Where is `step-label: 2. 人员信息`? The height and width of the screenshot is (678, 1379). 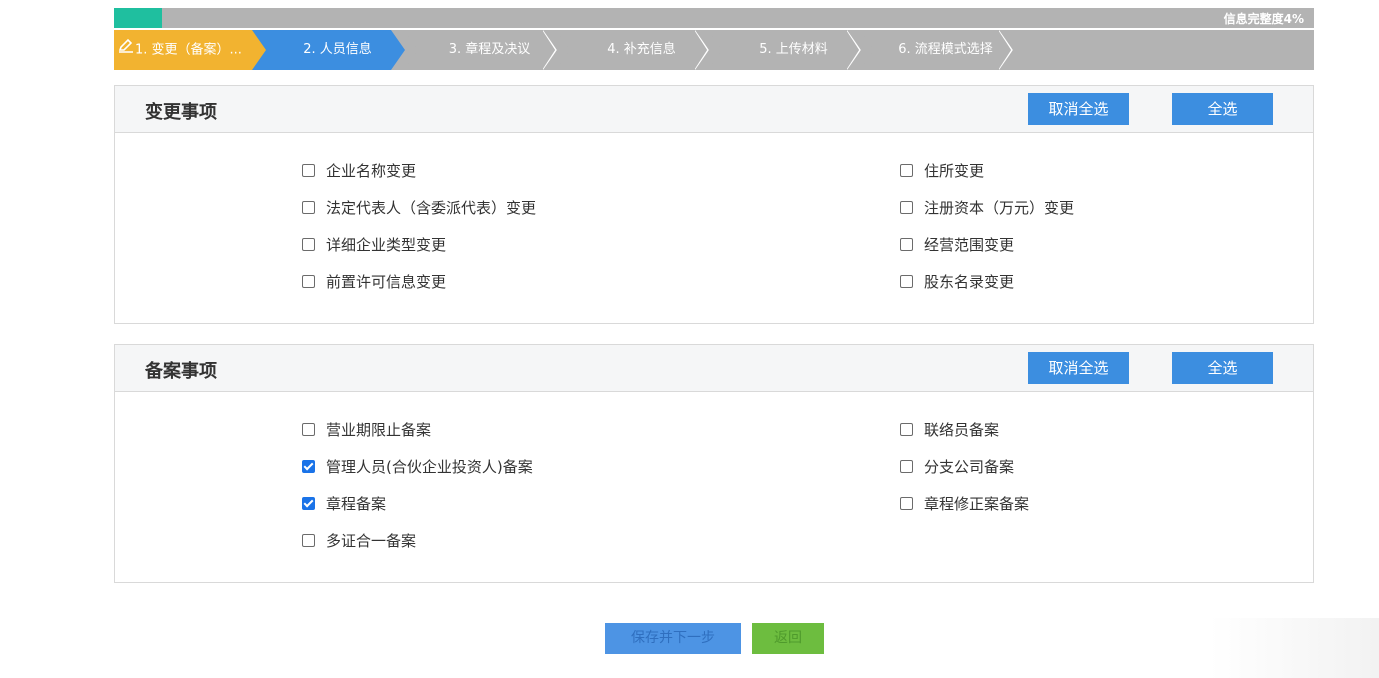 step-label: 2. 人员信息 is located at coordinates (337, 49).